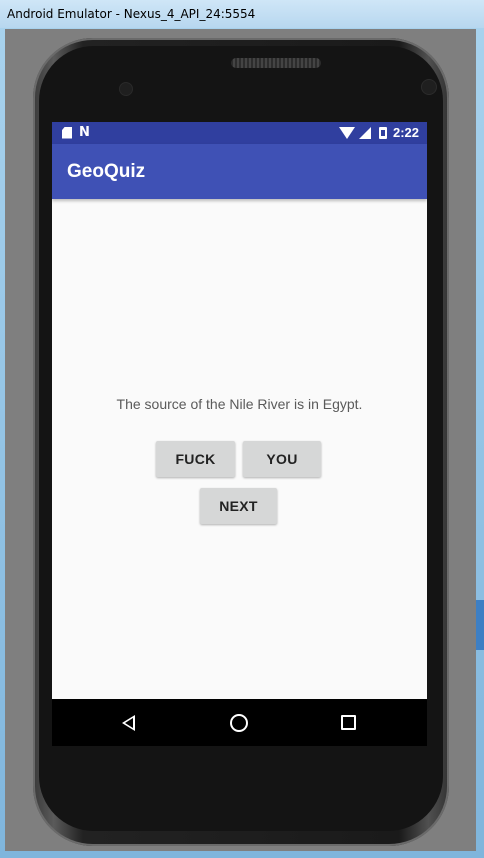 Image resolution: width=484 pixels, height=858 pixels. I want to click on status-clock: 2:22, so click(405, 132).